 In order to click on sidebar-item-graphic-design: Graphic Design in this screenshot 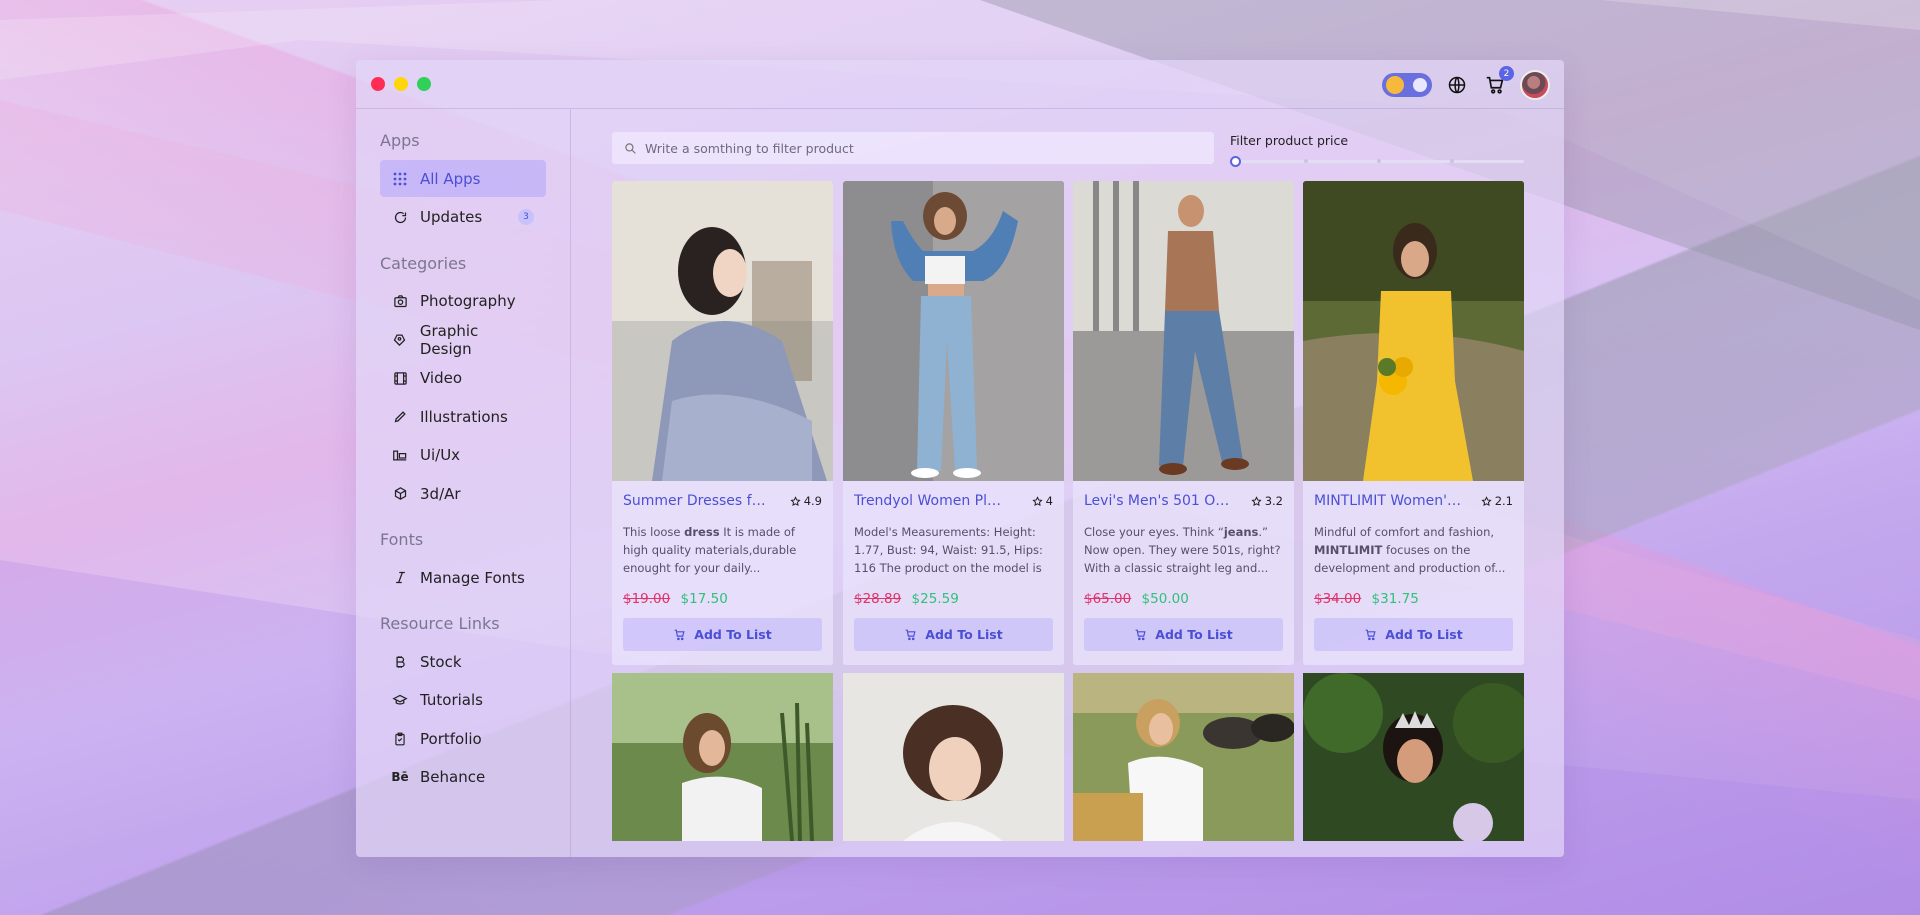, I will do `click(463, 339)`.